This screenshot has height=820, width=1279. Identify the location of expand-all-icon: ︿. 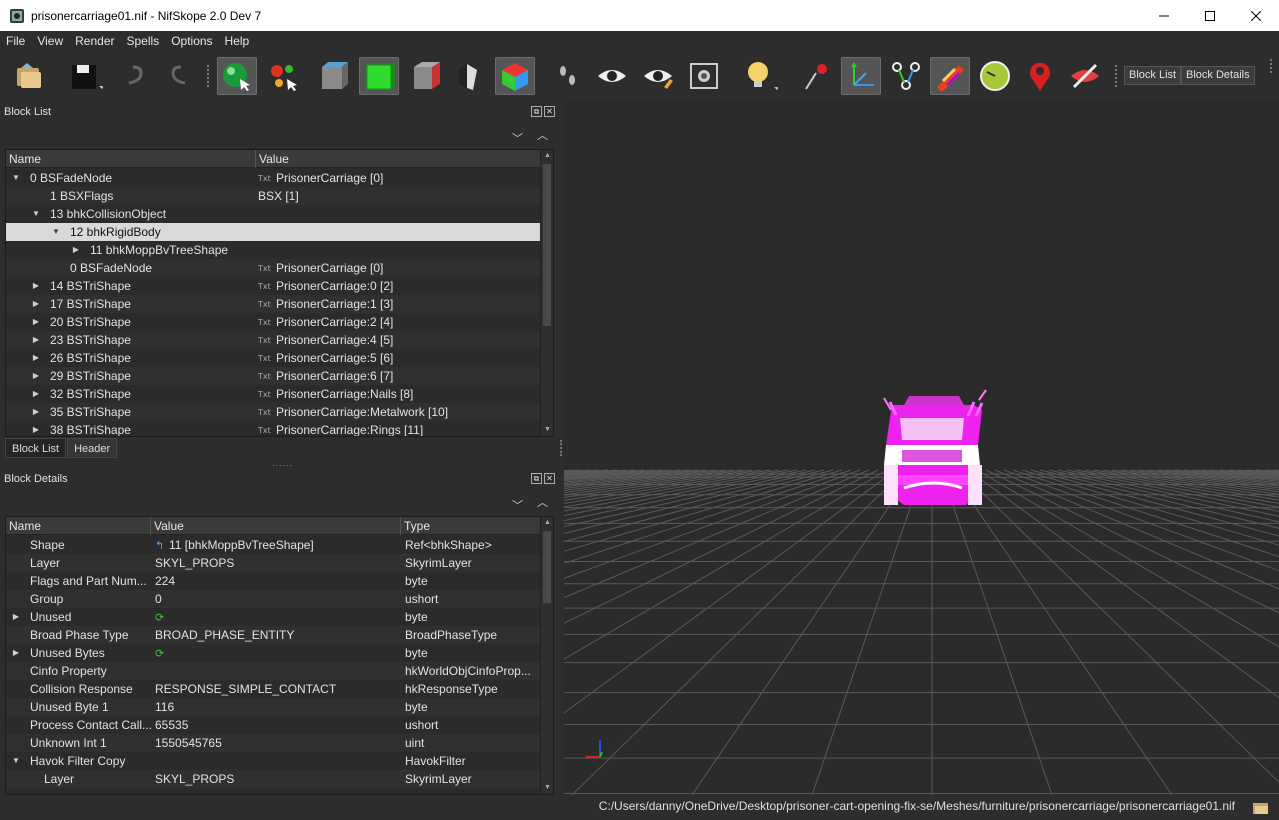
(542, 135).